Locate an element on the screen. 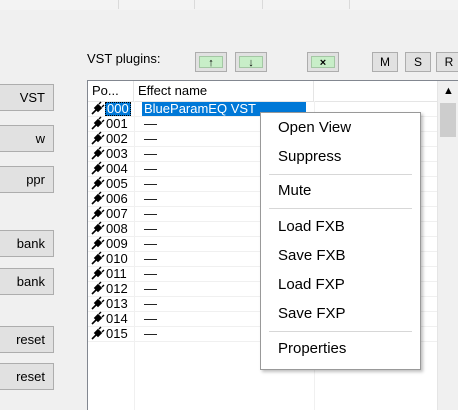  menu-item-load-fxb: Load FXB is located at coordinates (340, 227).